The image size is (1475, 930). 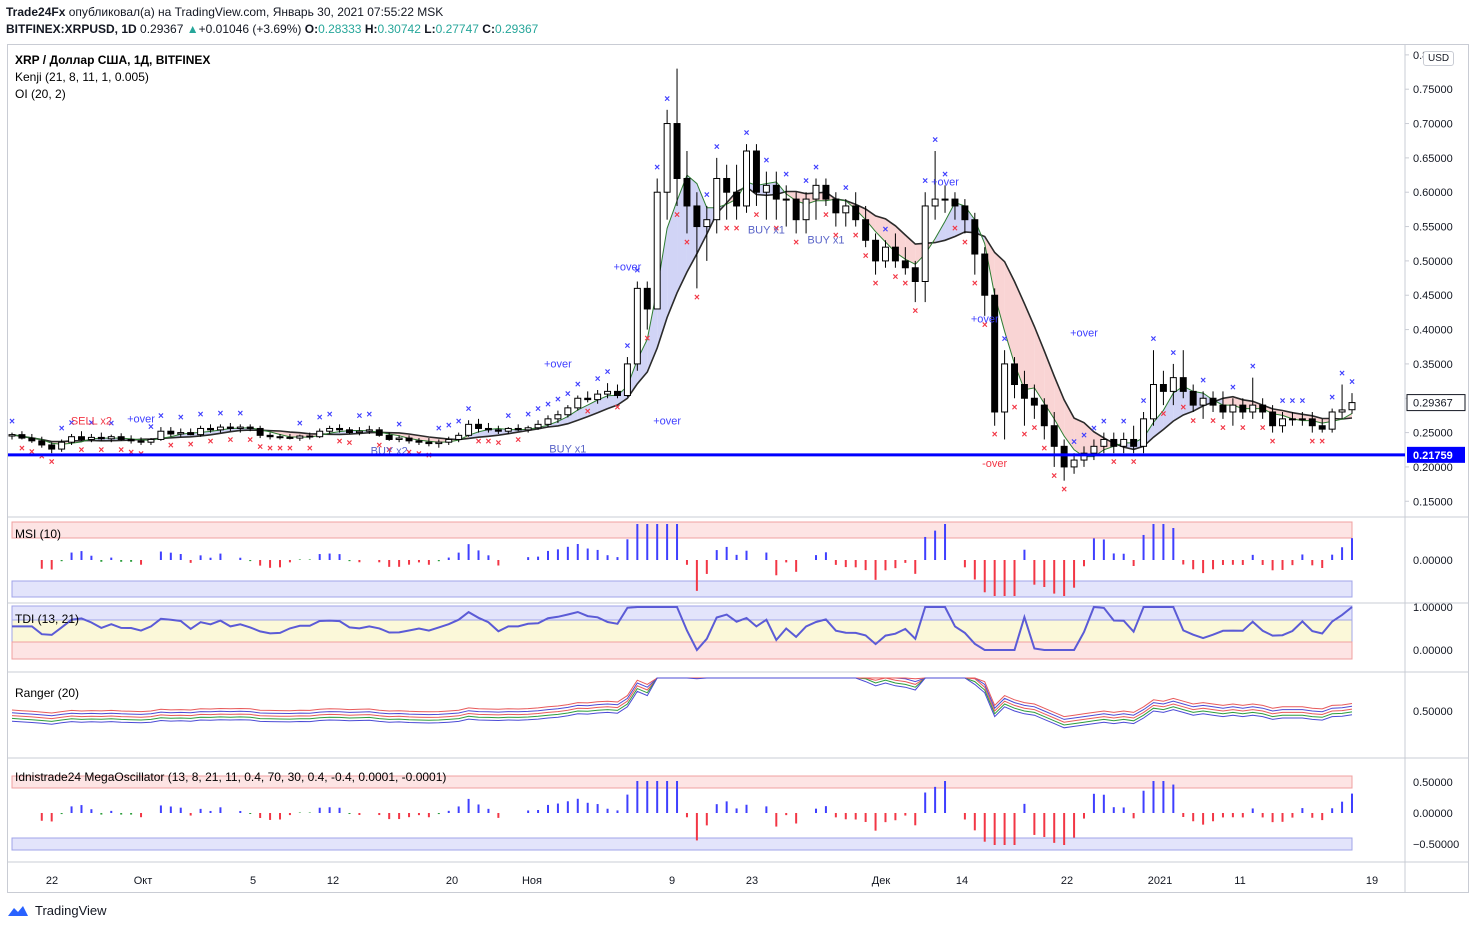 What do you see at coordinates (47, 619) in the screenshot?
I see `pane-tdi-label: TDI (13, 21)` at bounding box center [47, 619].